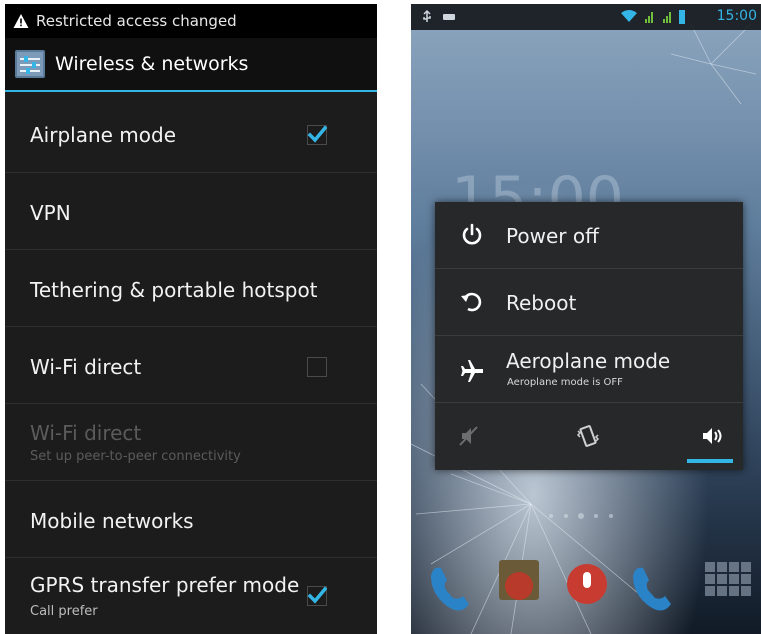 The width and height of the screenshot is (761, 634). What do you see at coordinates (470, 436) in the screenshot?
I see `silent-icon` at bounding box center [470, 436].